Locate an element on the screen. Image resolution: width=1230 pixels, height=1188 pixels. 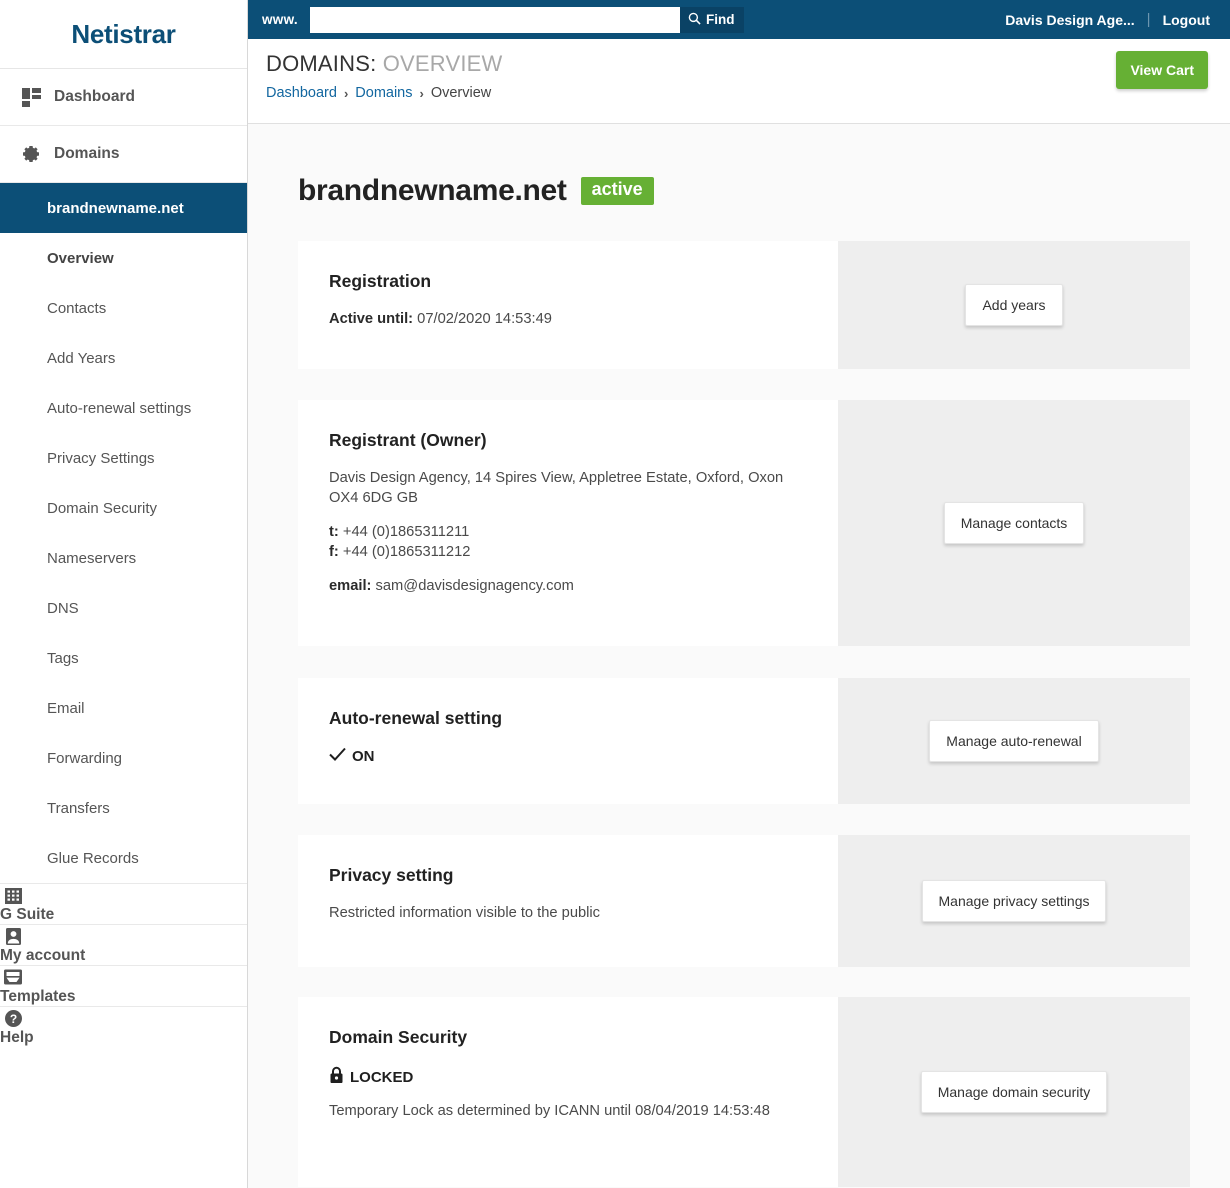
sidebar-item-label: Help is located at coordinates (17, 1037).